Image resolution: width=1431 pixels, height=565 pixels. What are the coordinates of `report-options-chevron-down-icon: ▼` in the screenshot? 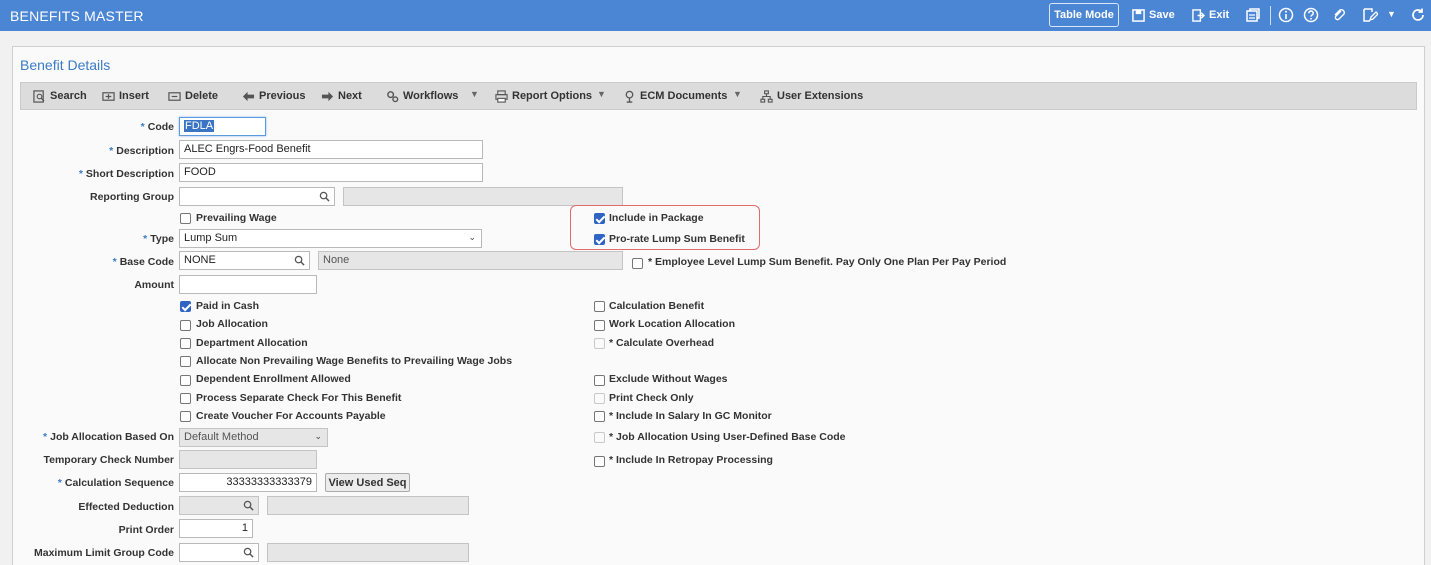 It's located at (601, 94).